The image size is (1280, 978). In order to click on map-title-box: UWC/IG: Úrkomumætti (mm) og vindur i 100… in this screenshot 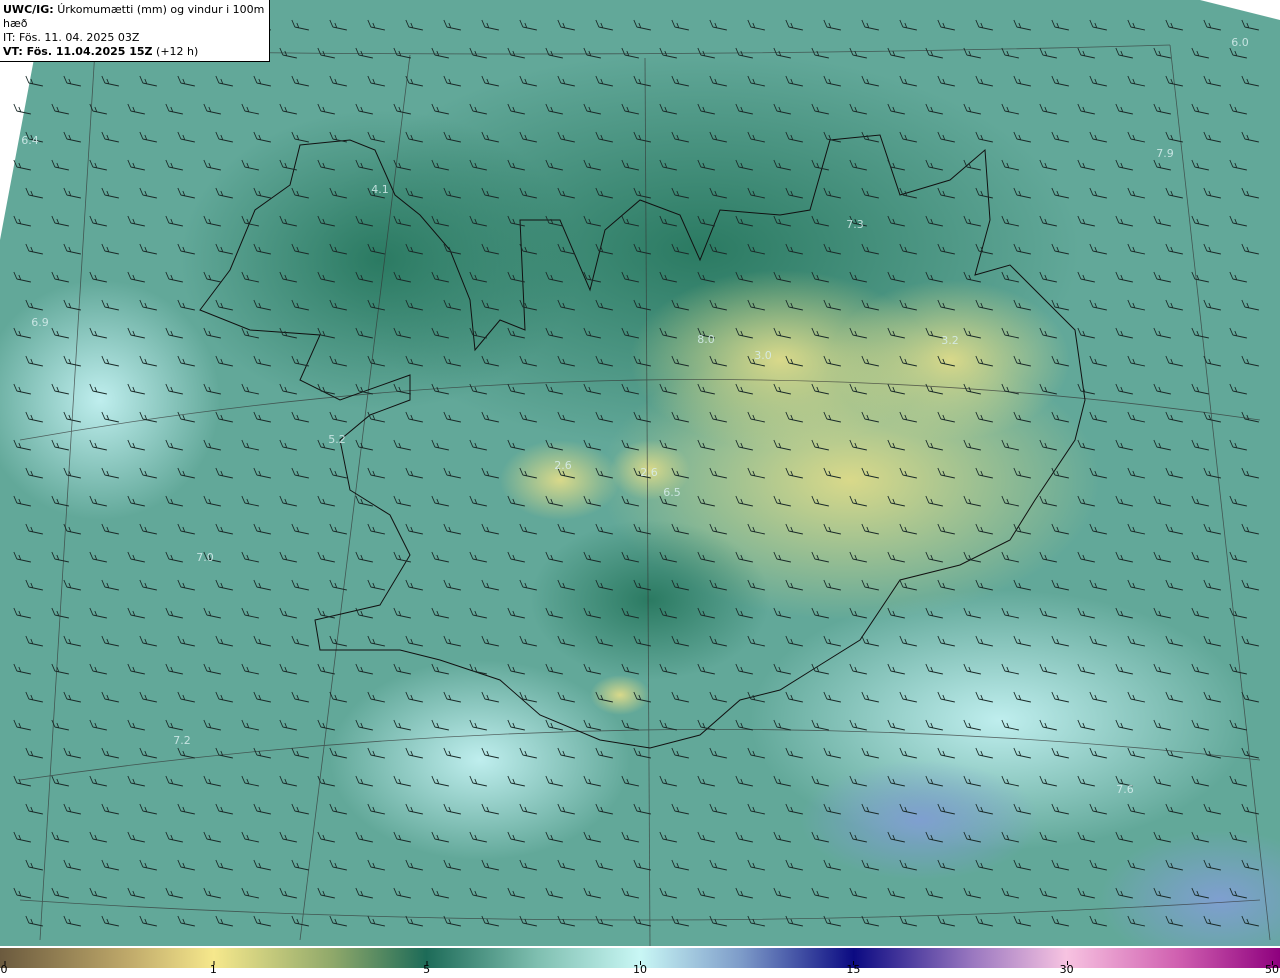, I will do `click(135, 31)`.